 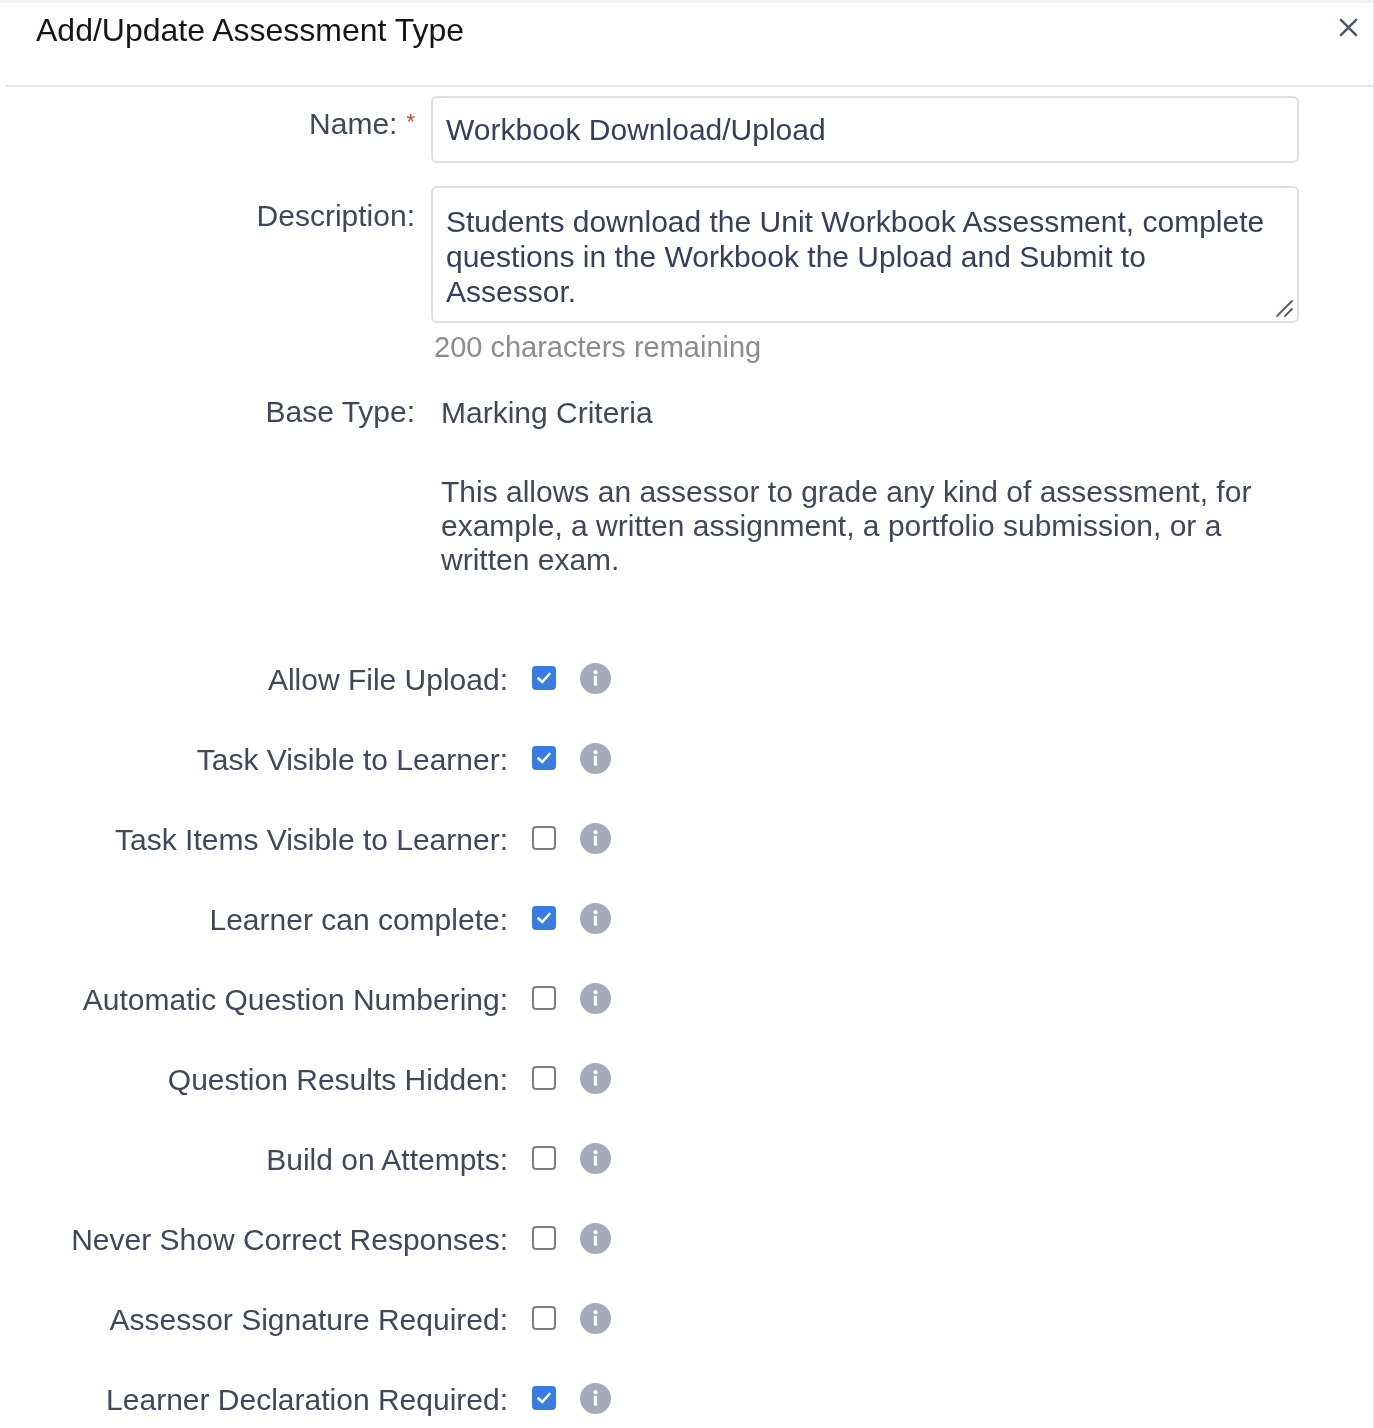 What do you see at coordinates (846, 526) in the screenshot?
I see `base-type-description: This allows an assessor to grade any kind of assessment, for example, a written assignment, a portfolio submission, or a written exam.` at bounding box center [846, 526].